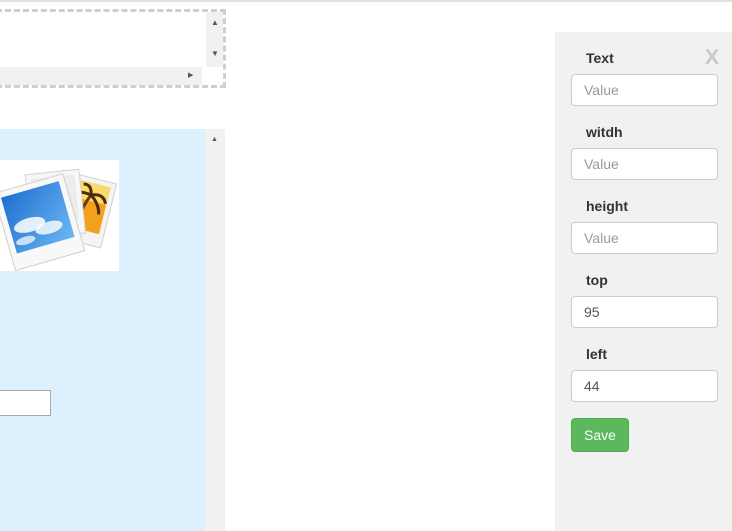 Image resolution: width=732 pixels, height=531 pixels. I want to click on left-label: left, so click(596, 354).